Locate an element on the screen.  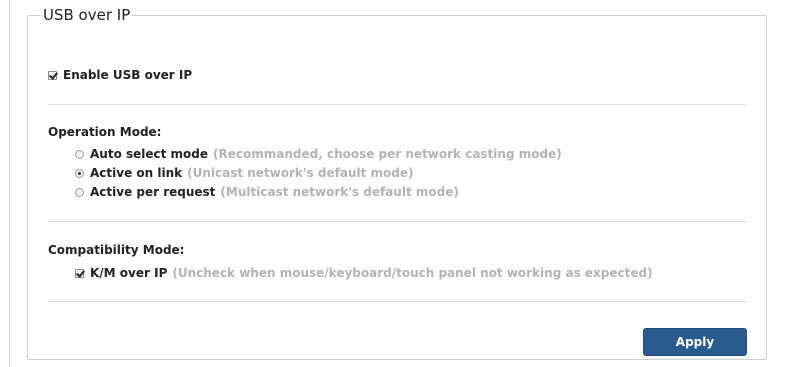
radio-active-on-link-hint: (Unicast network's default mode) is located at coordinates (300, 173).